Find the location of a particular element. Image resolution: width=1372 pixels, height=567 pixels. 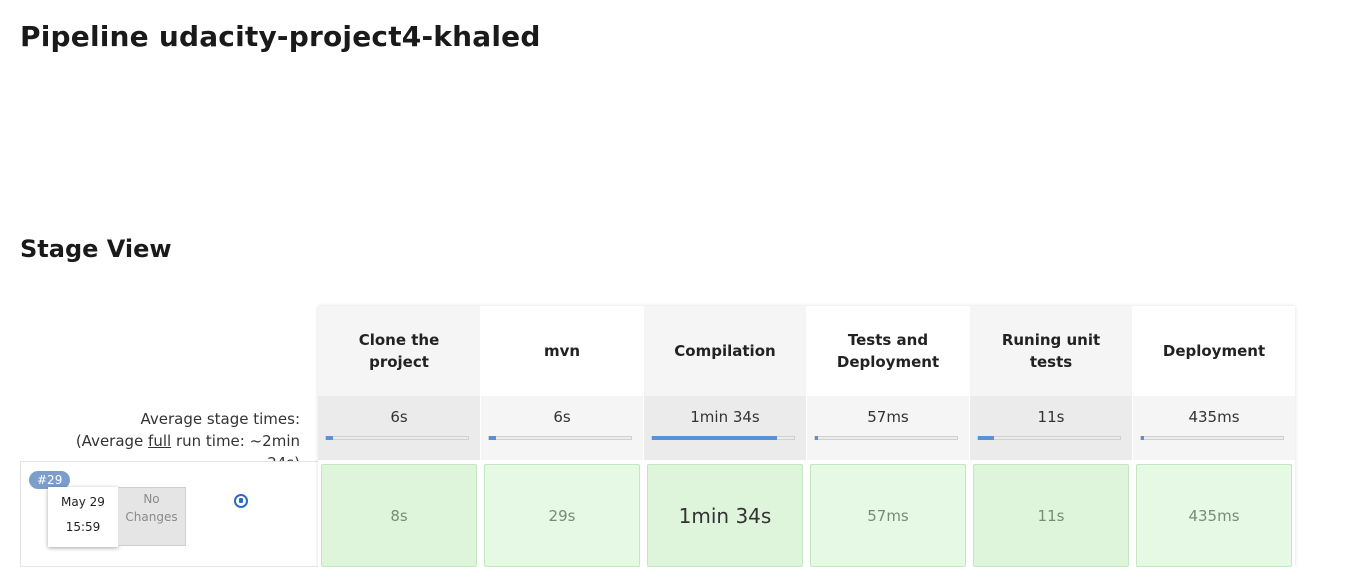

stage-header: mvn is located at coordinates (562, 351).